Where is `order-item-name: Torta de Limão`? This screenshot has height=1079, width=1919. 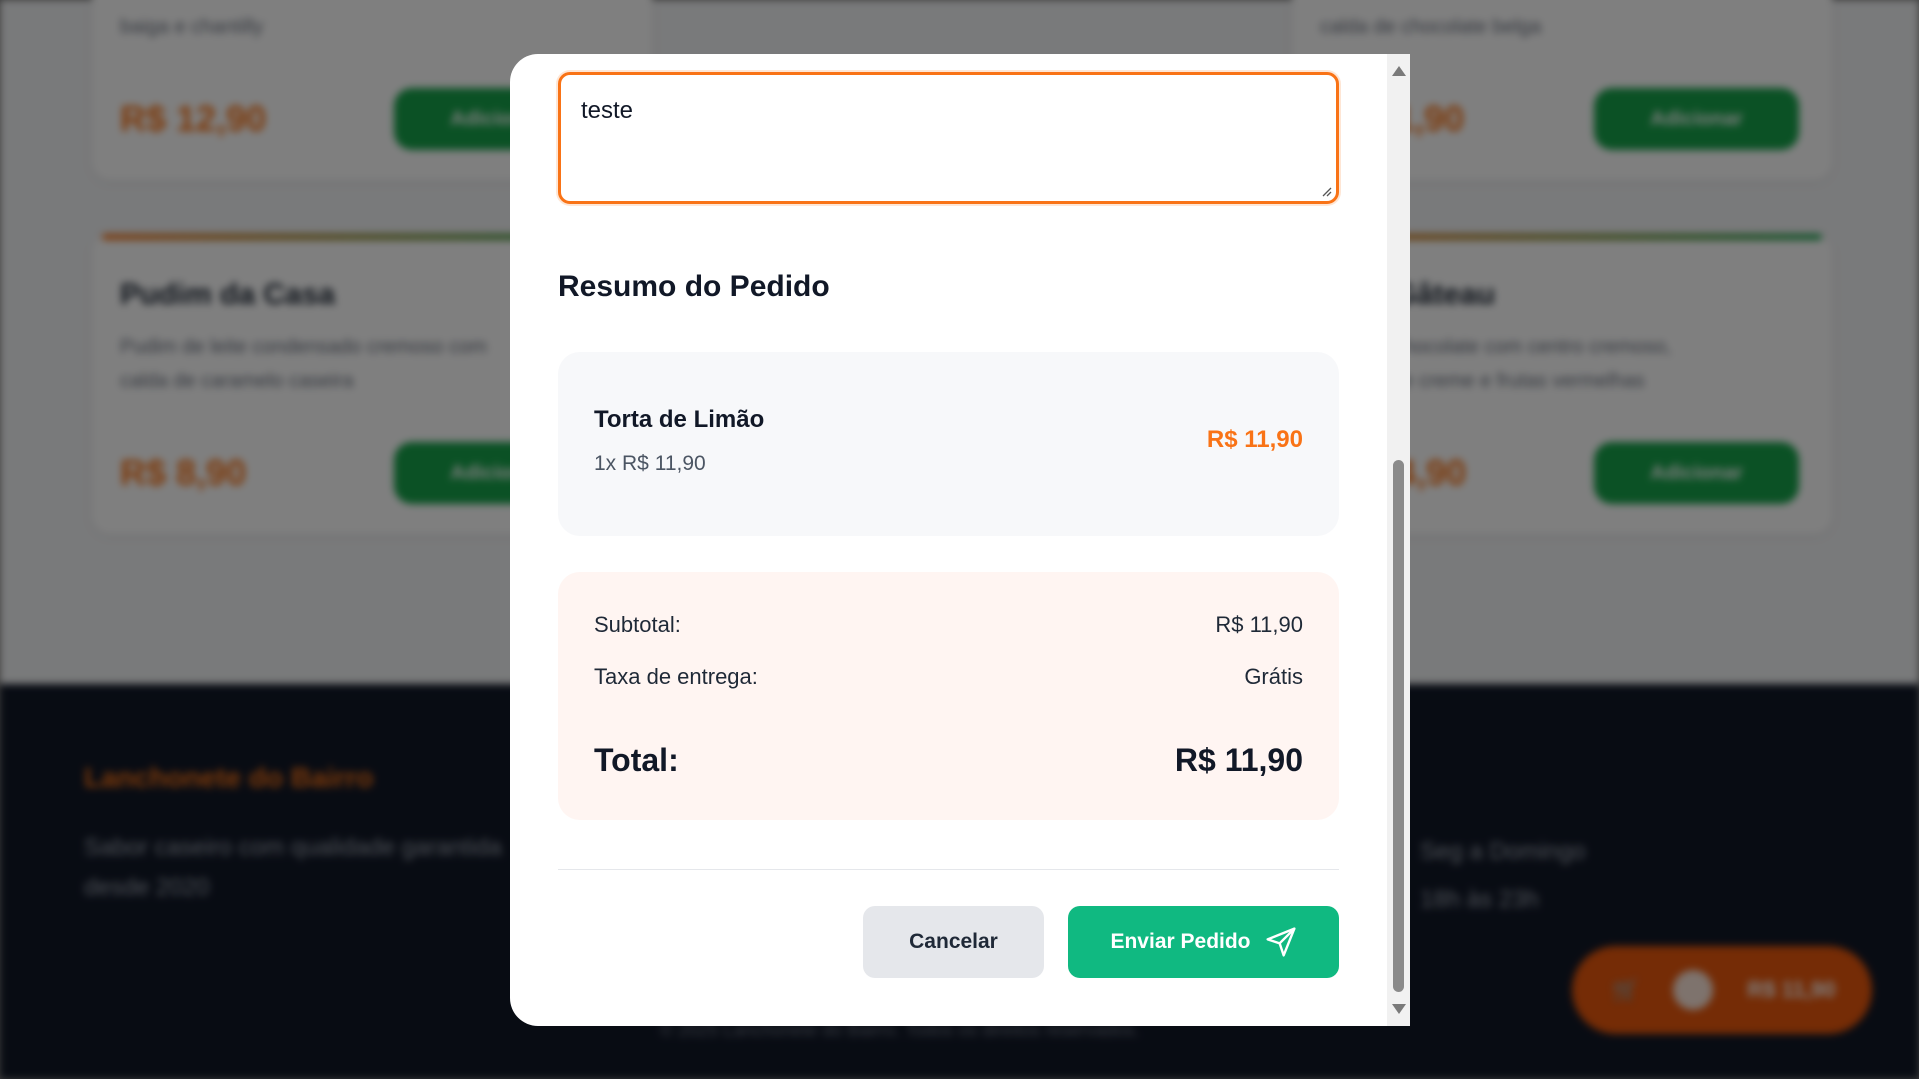 order-item-name: Torta de Limão is located at coordinates (679, 419).